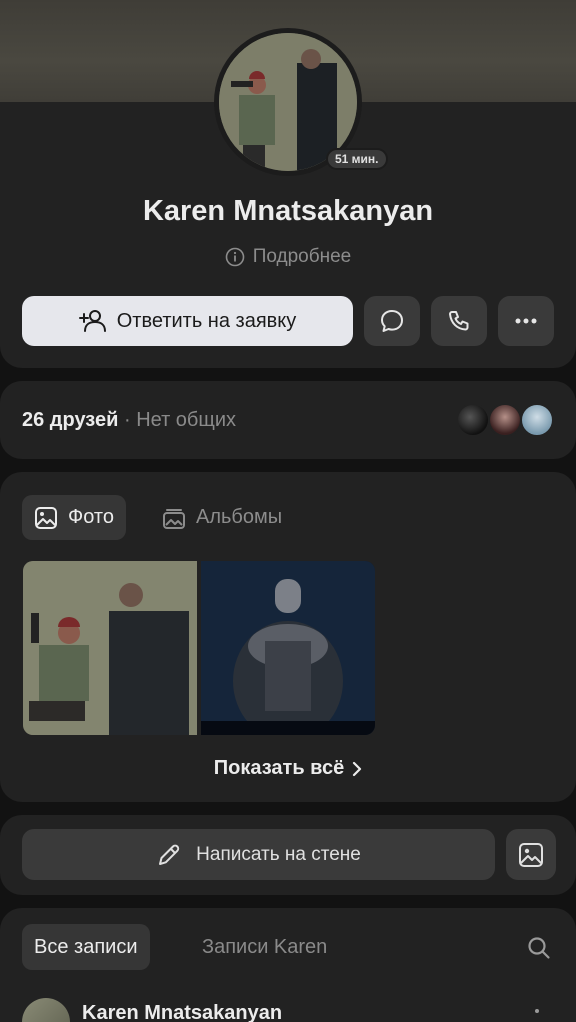 The image size is (576, 1022). I want to click on mutual-friends: Нет общих, so click(186, 420).